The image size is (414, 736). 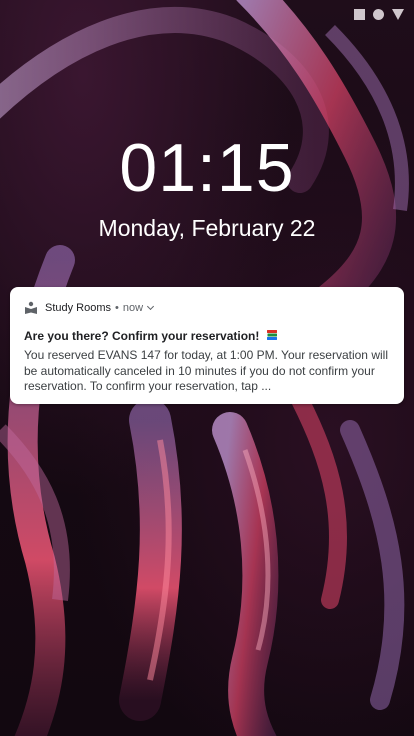 I want to click on circle-icon, so click(x=378, y=14).